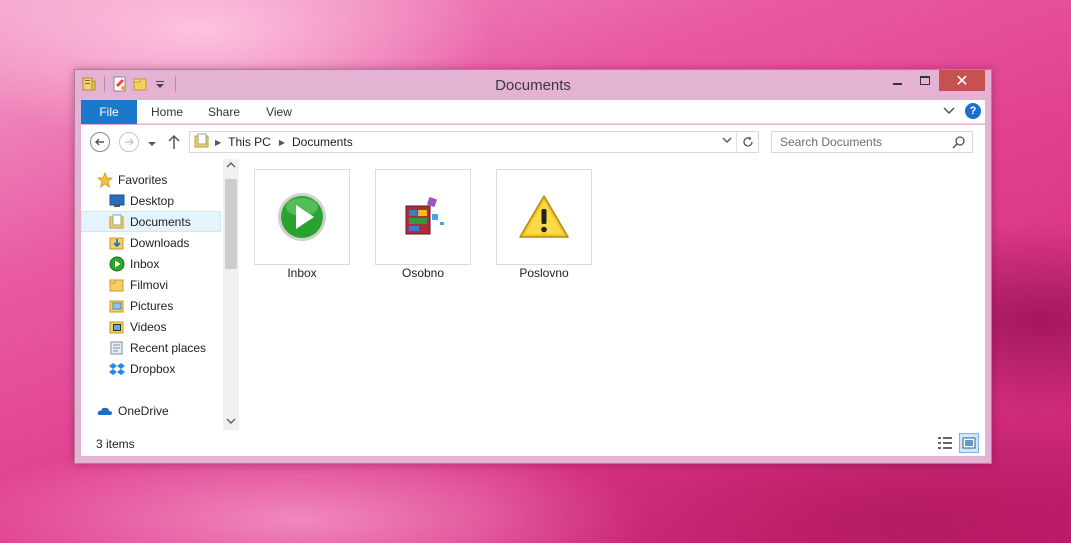 The height and width of the screenshot is (543, 1071). I want to click on up-arrow-icon, so click(174, 141).